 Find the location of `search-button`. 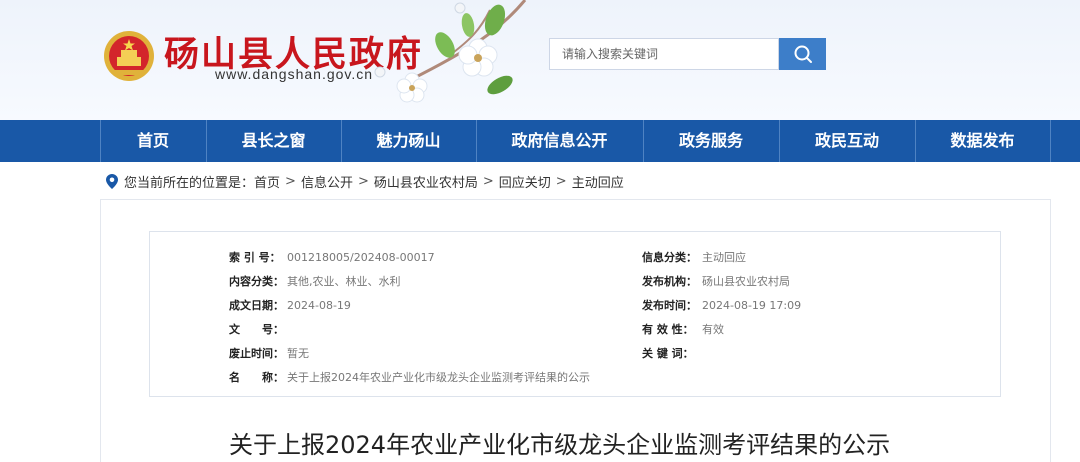

search-button is located at coordinates (802, 54).